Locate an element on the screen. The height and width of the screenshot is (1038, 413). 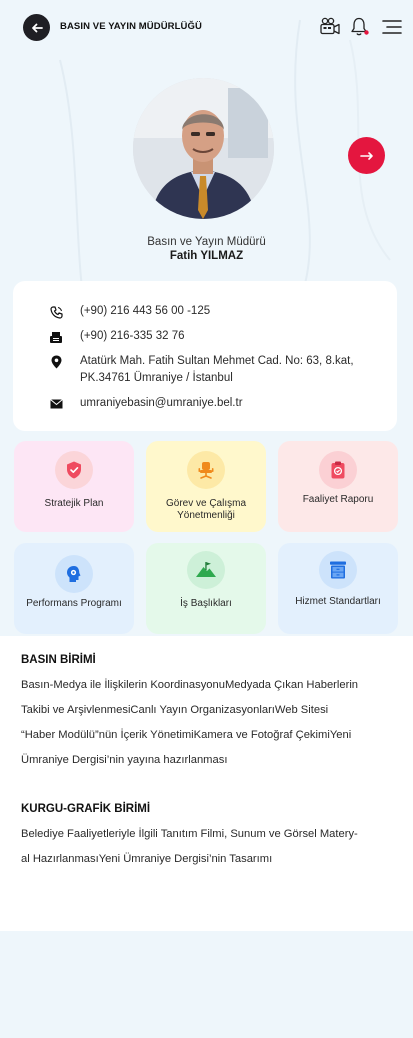
profile-role: Basın ve Yayın Müdürü is located at coordinates (206, 242).